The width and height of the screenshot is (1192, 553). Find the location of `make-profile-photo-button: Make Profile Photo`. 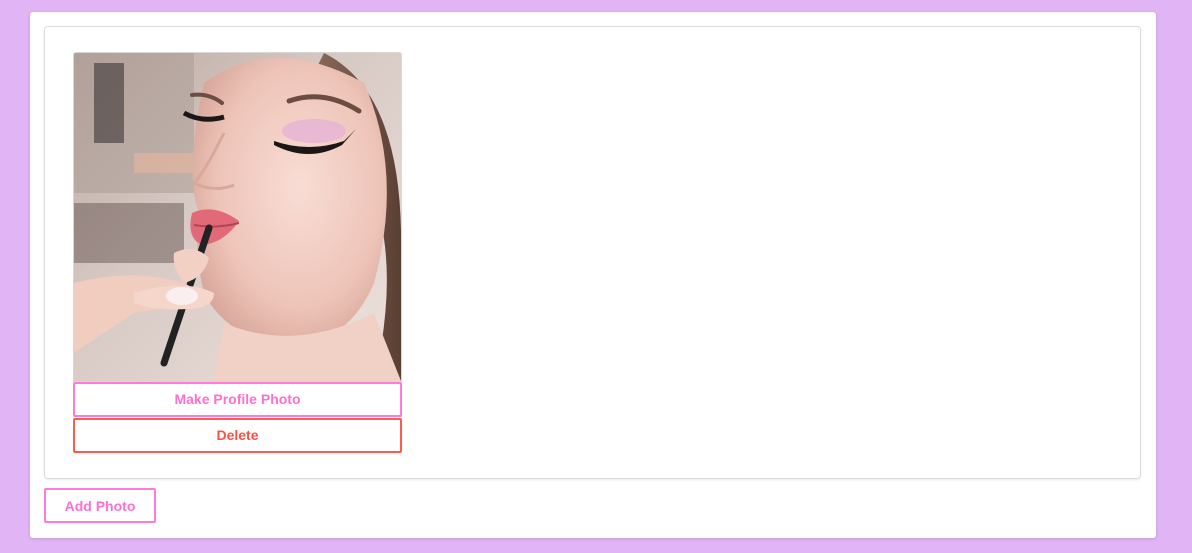

make-profile-photo-button: Make Profile Photo is located at coordinates (237, 399).